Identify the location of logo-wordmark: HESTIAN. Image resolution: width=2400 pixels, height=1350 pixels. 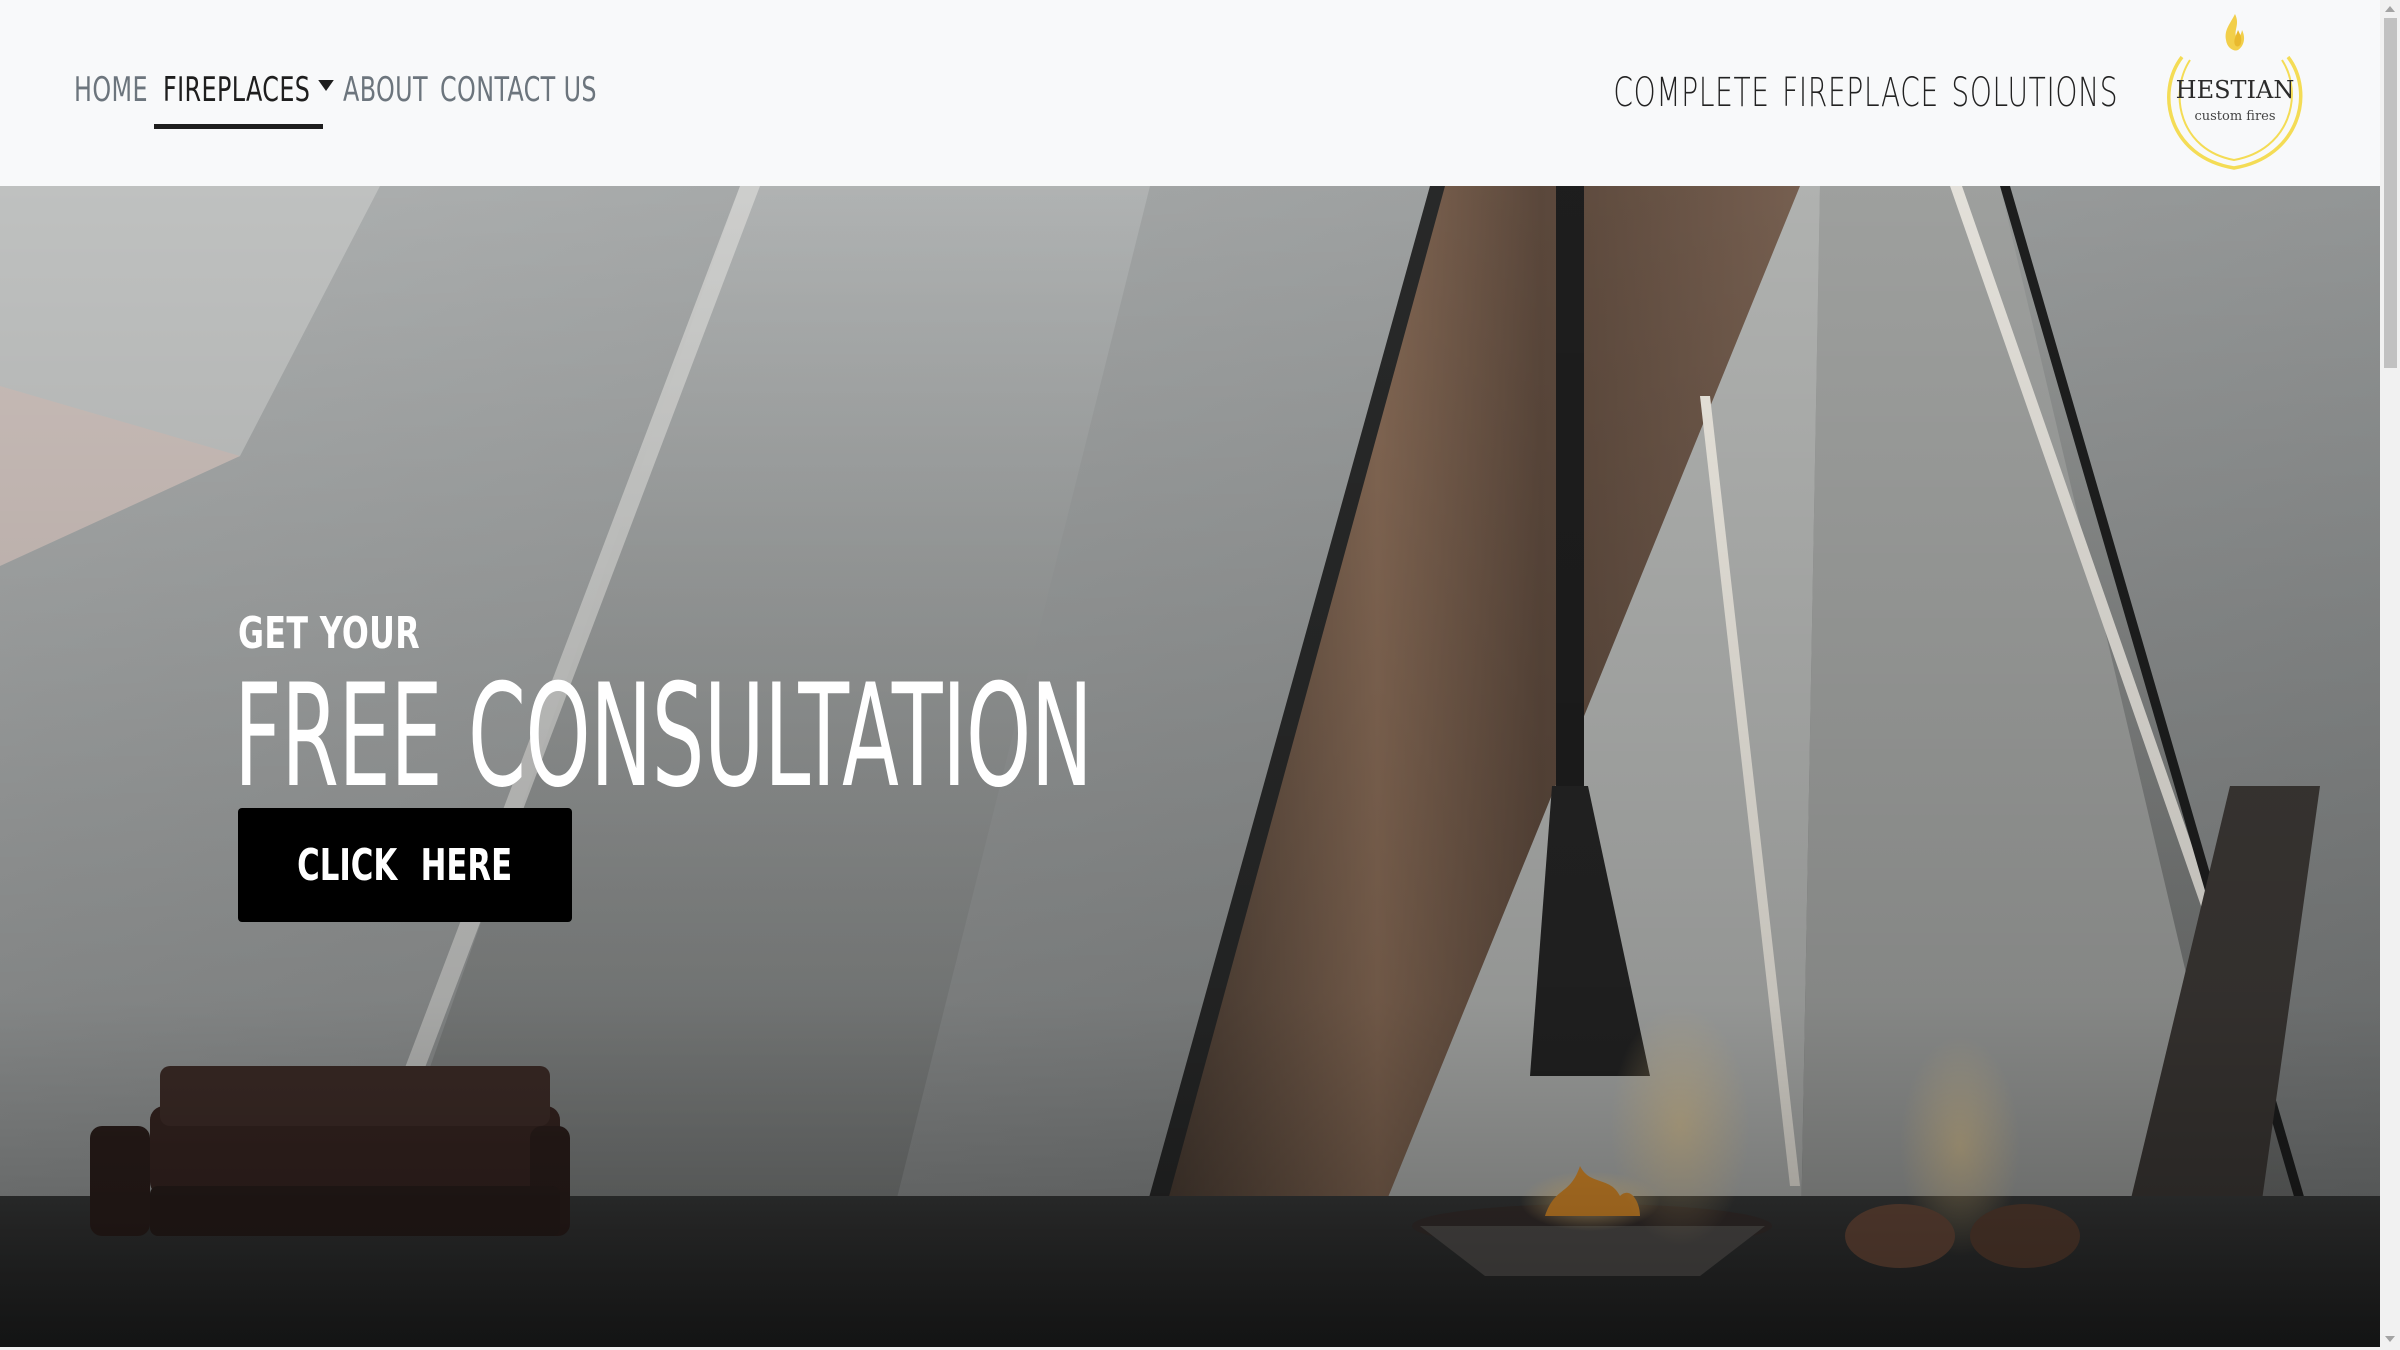
(2235, 90).